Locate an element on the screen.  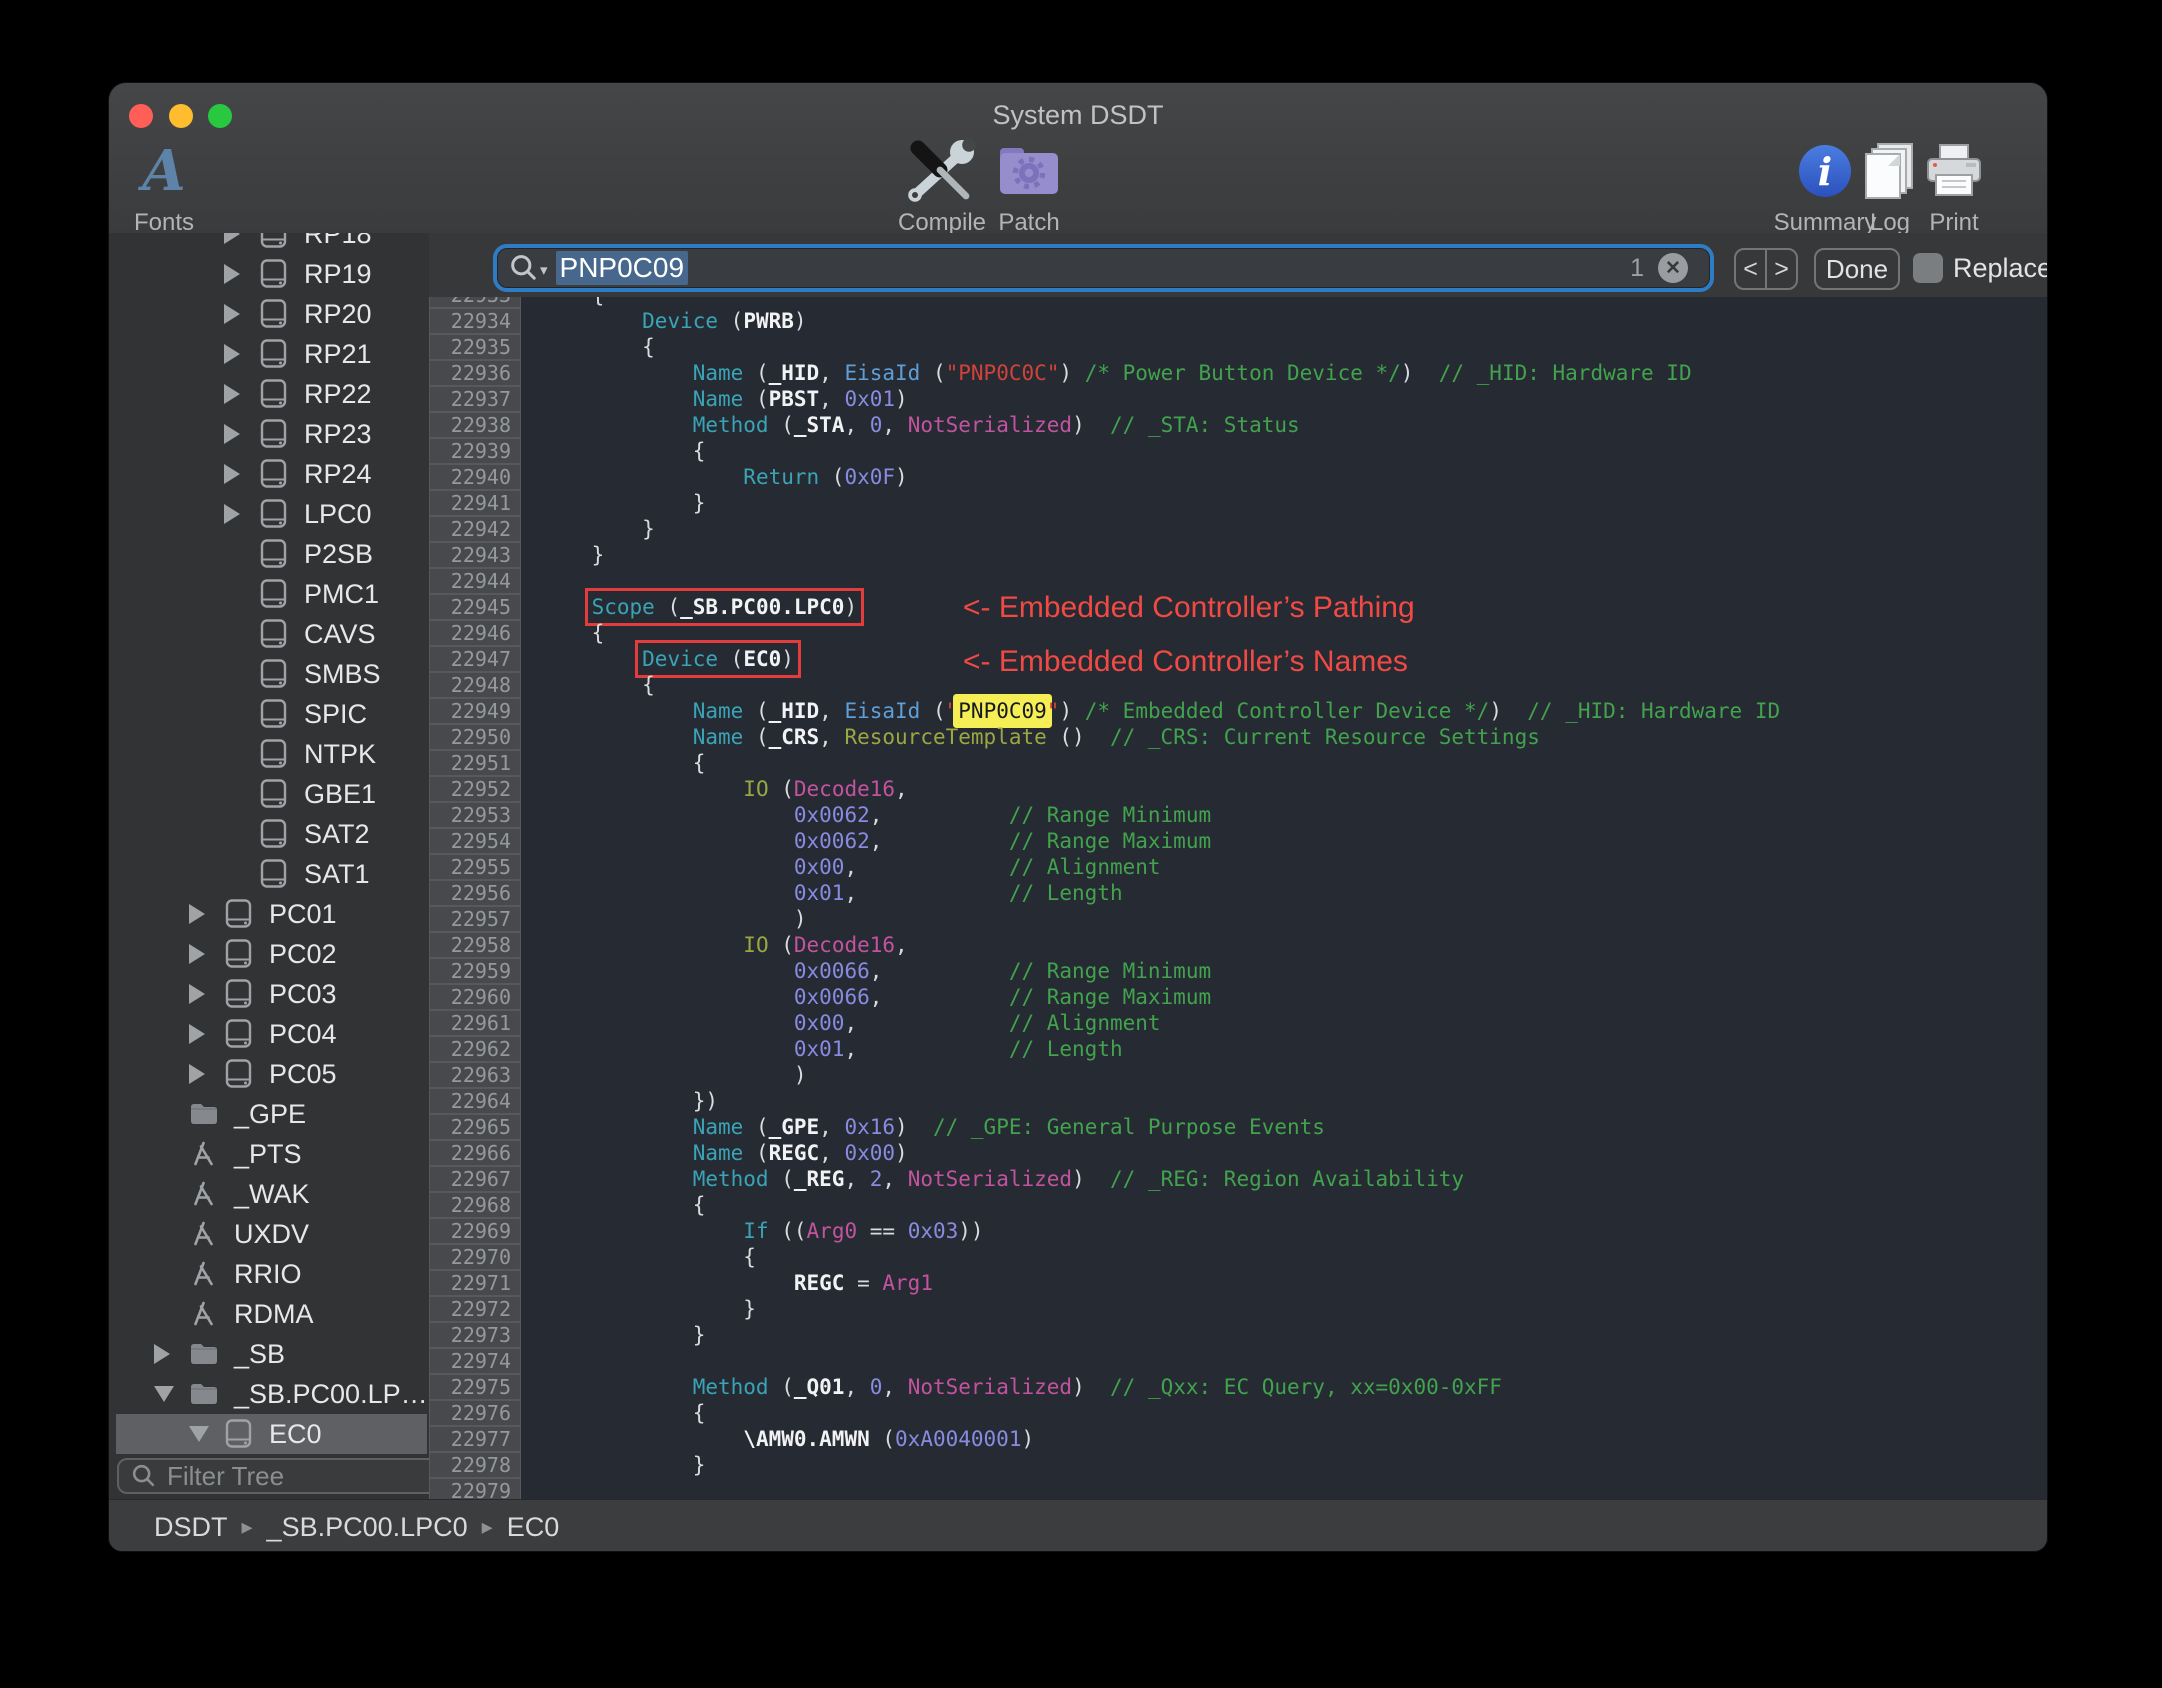
breadcrumb-scope: _SB.PC00.LPC0 is located at coordinates (367, 1527).